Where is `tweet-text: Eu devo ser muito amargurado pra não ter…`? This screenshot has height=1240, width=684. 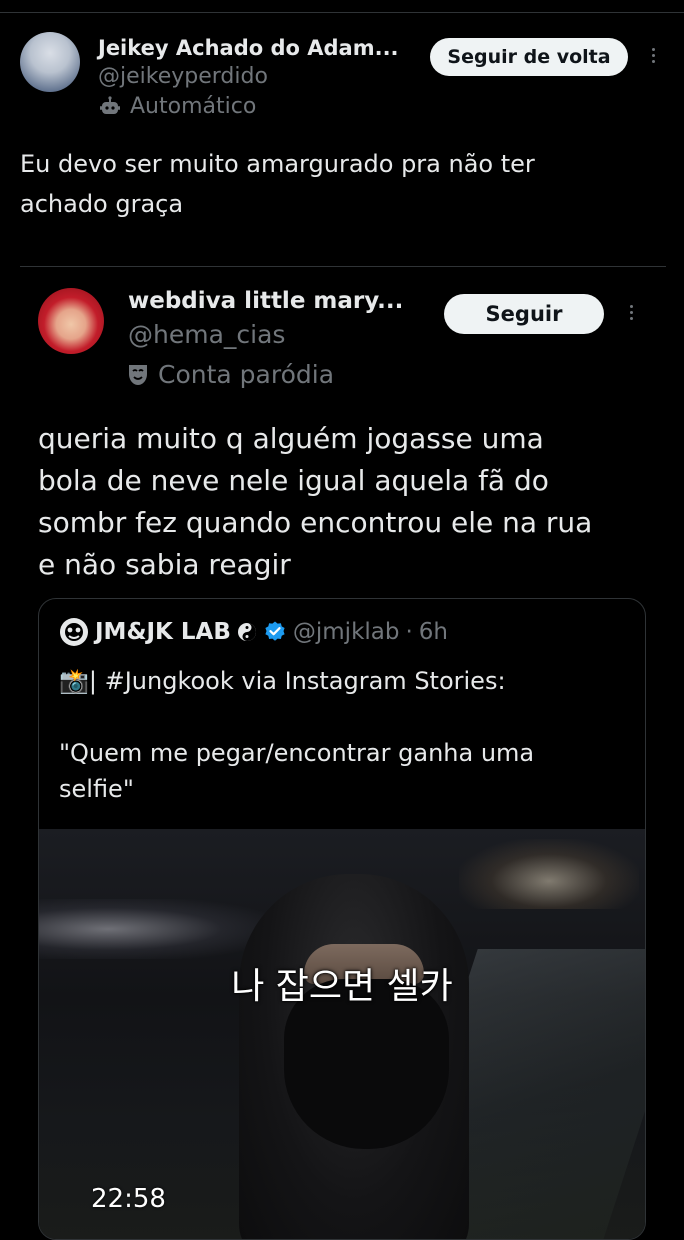 tweet-text: Eu devo ser muito amargurado pra não ter… is located at coordinates (277, 184).